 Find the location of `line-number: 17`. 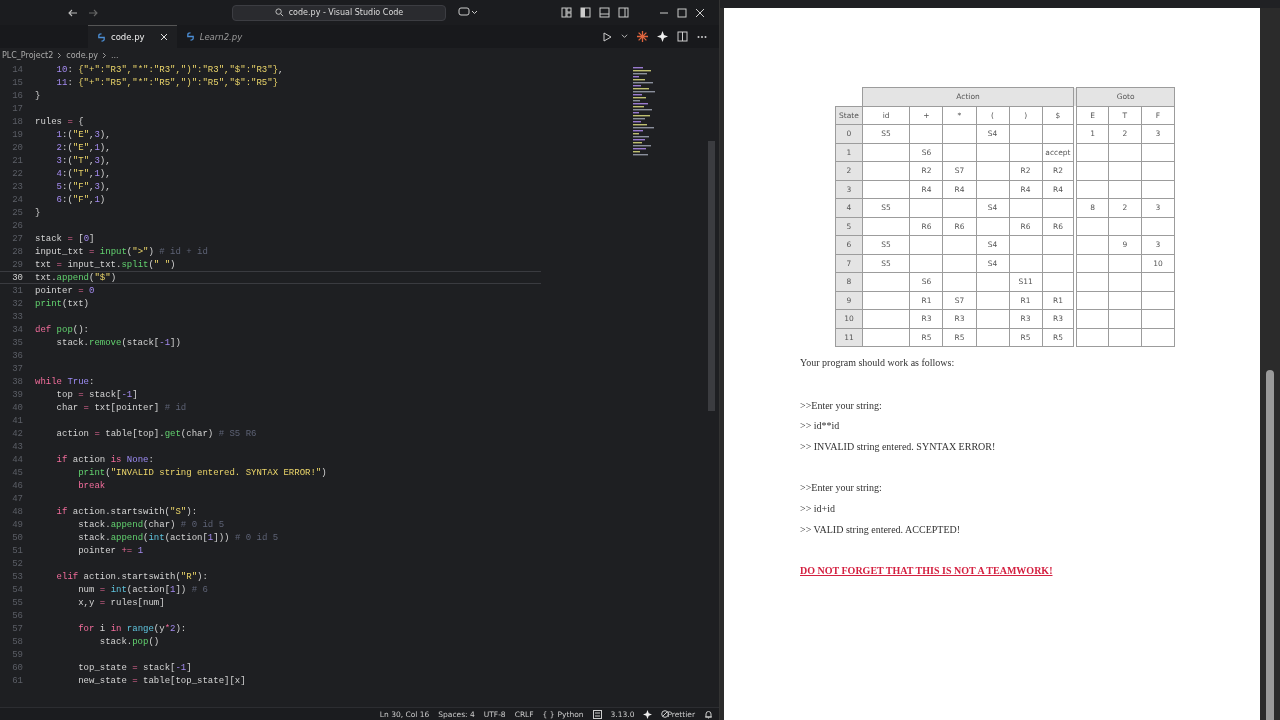

line-number: 17 is located at coordinates (17, 108).